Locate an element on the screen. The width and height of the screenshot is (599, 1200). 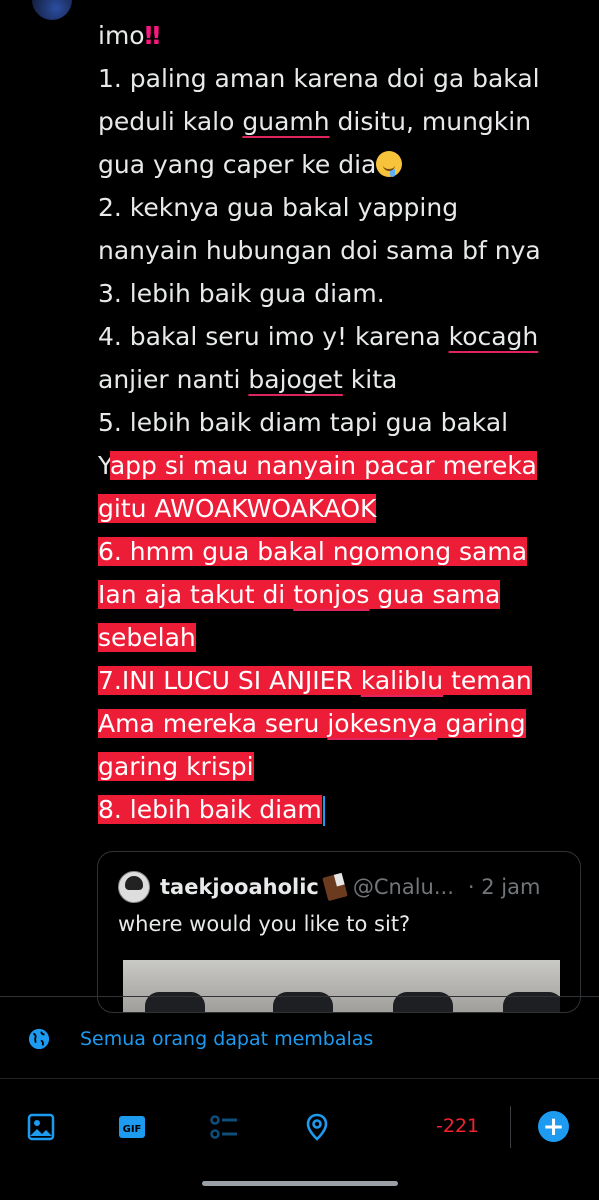
post-line: peduli kalo guamh disitu, mungkin is located at coordinates (343, 121).